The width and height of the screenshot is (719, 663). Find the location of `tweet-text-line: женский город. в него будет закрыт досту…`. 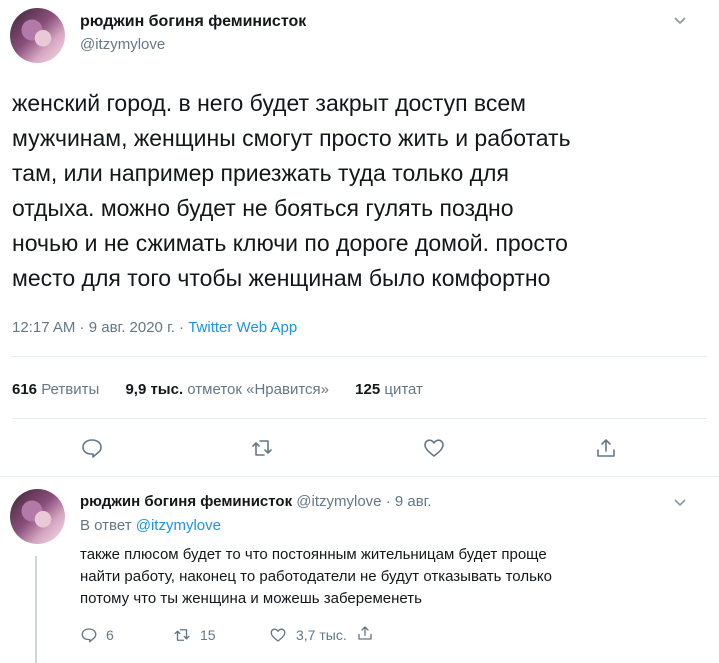

tweet-text-line: женский город. в него будет закрыт досту… is located at coordinates (269, 103).